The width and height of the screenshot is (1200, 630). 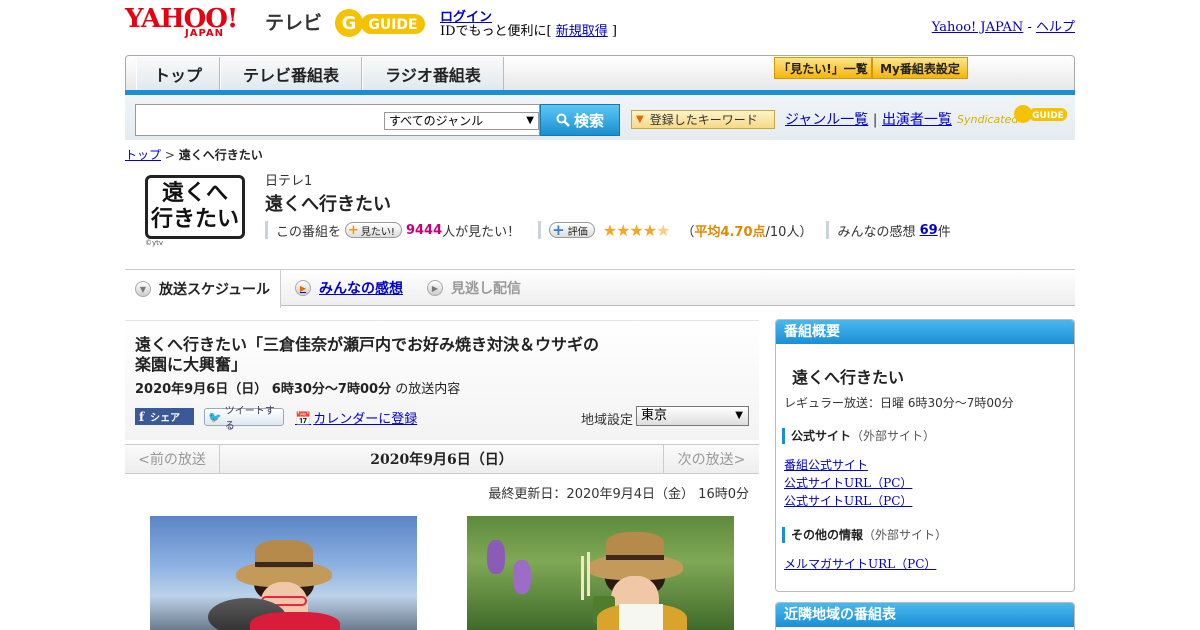 What do you see at coordinates (244, 419) in the screenshot?
I see `tweet-button: 🐦 ツイートする` at bounding box center [244, 419].